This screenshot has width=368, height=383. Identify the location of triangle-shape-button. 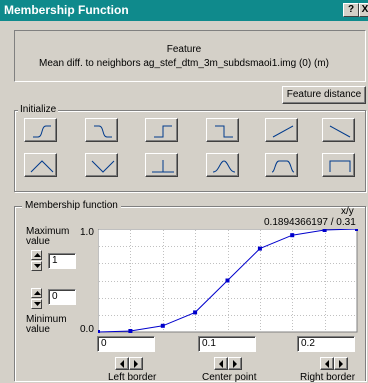
(40, 165).